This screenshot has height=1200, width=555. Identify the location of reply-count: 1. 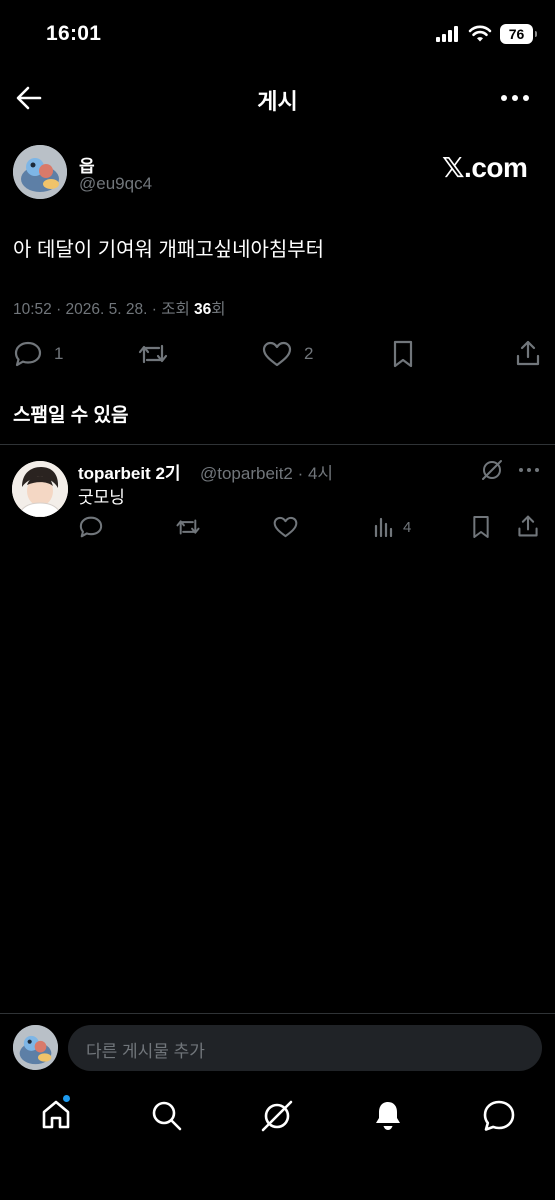
(59, 353).